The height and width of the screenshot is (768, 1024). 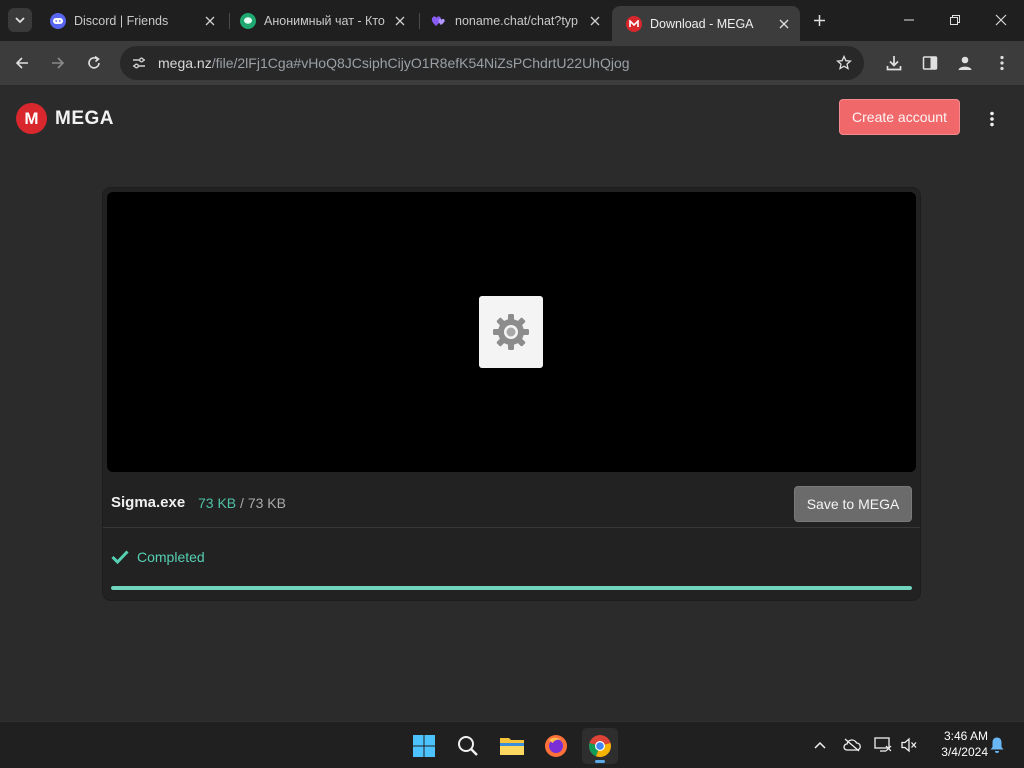 What do you see at coordinates (702, 23) in the screenshot?
I see `tab-title: Download - MEGA` at bounding box center [702, 23].